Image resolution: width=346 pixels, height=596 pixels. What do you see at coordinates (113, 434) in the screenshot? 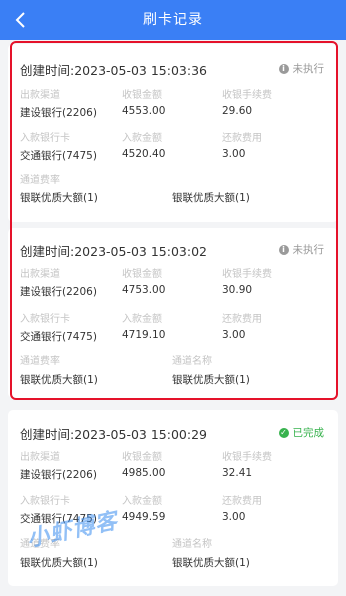
I see `created-time: 创建时间:2023-05-03 15:00:29` at bounding box center [113, 434].